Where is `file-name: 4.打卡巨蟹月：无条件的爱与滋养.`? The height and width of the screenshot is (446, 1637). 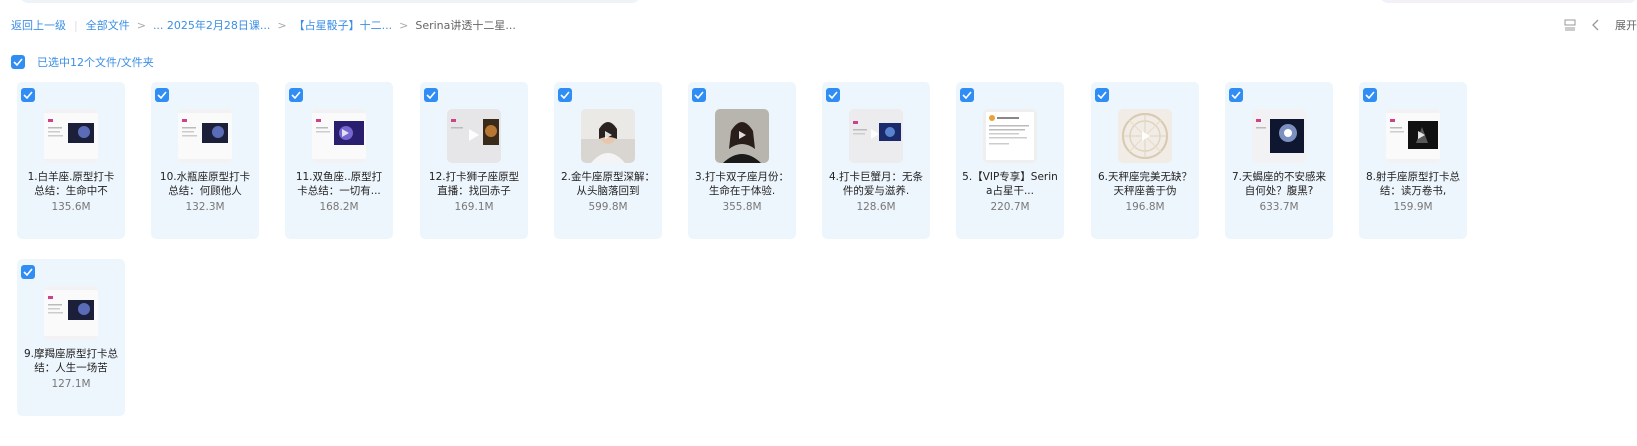
file-name: 4.打卡巨蟹月：无条件的爱与滋养. is located at coordinates (876, 184).